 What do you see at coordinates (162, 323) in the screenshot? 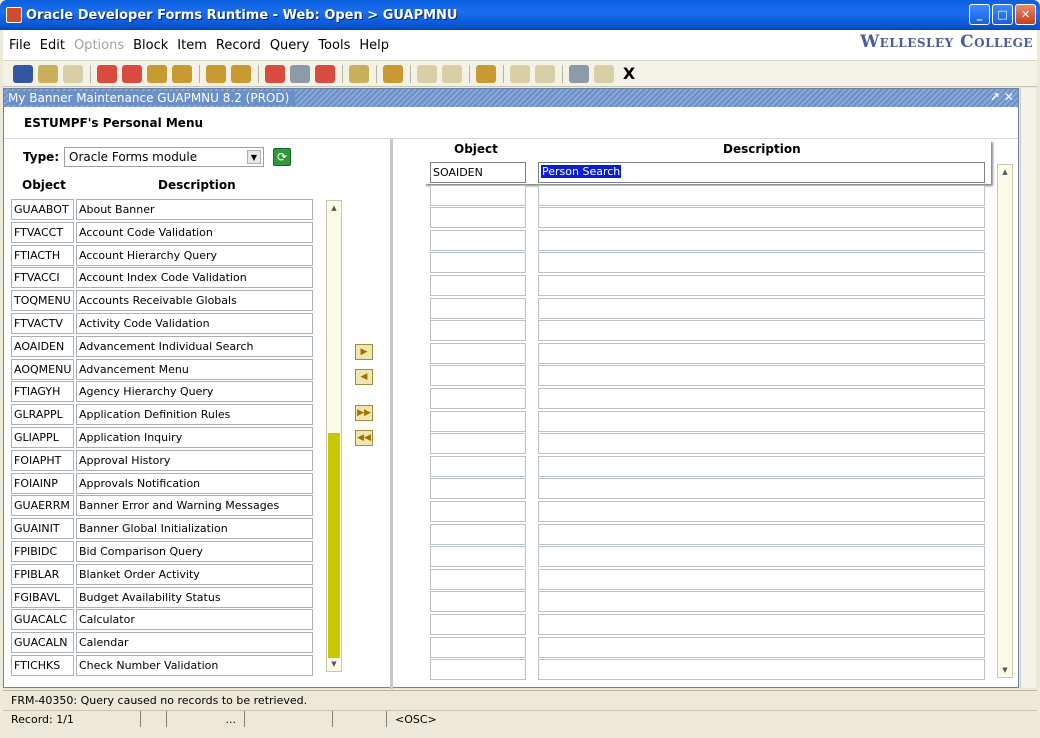
I see `left-list-row: FTVACTV Activity Code Validation` at bounding box center [162, 323].